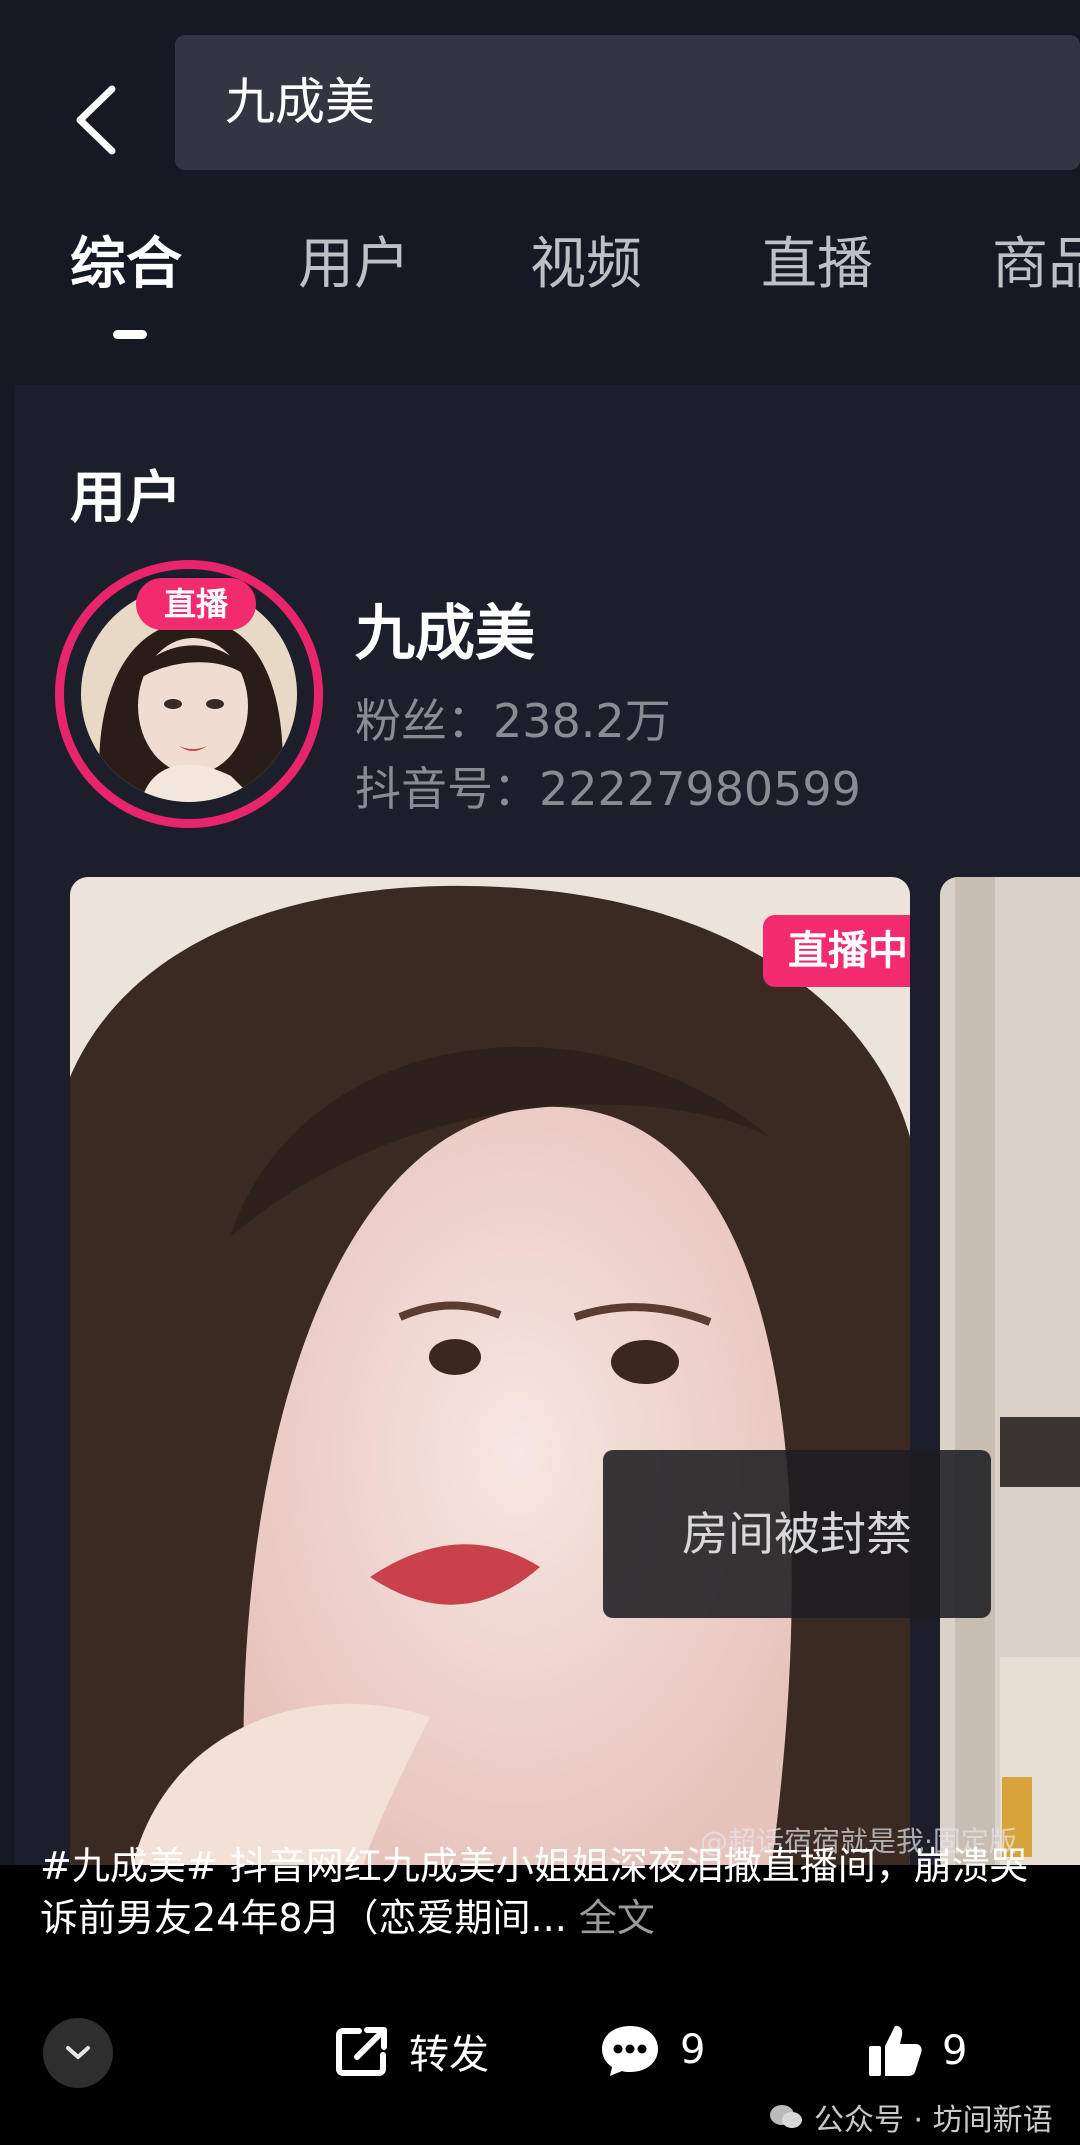 The image size is (1080, 2145). What do you see at coordinates (445, 628) in the screenshot?
I see `user-name: 九成美` at bounding box center [445, 628].